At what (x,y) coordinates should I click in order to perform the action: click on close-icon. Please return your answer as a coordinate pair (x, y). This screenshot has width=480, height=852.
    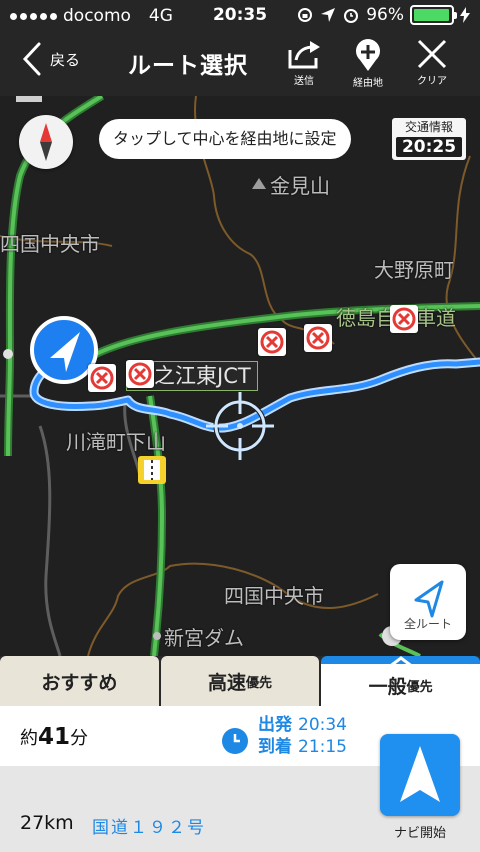
    Looking at the image, I should click on (432, 54).